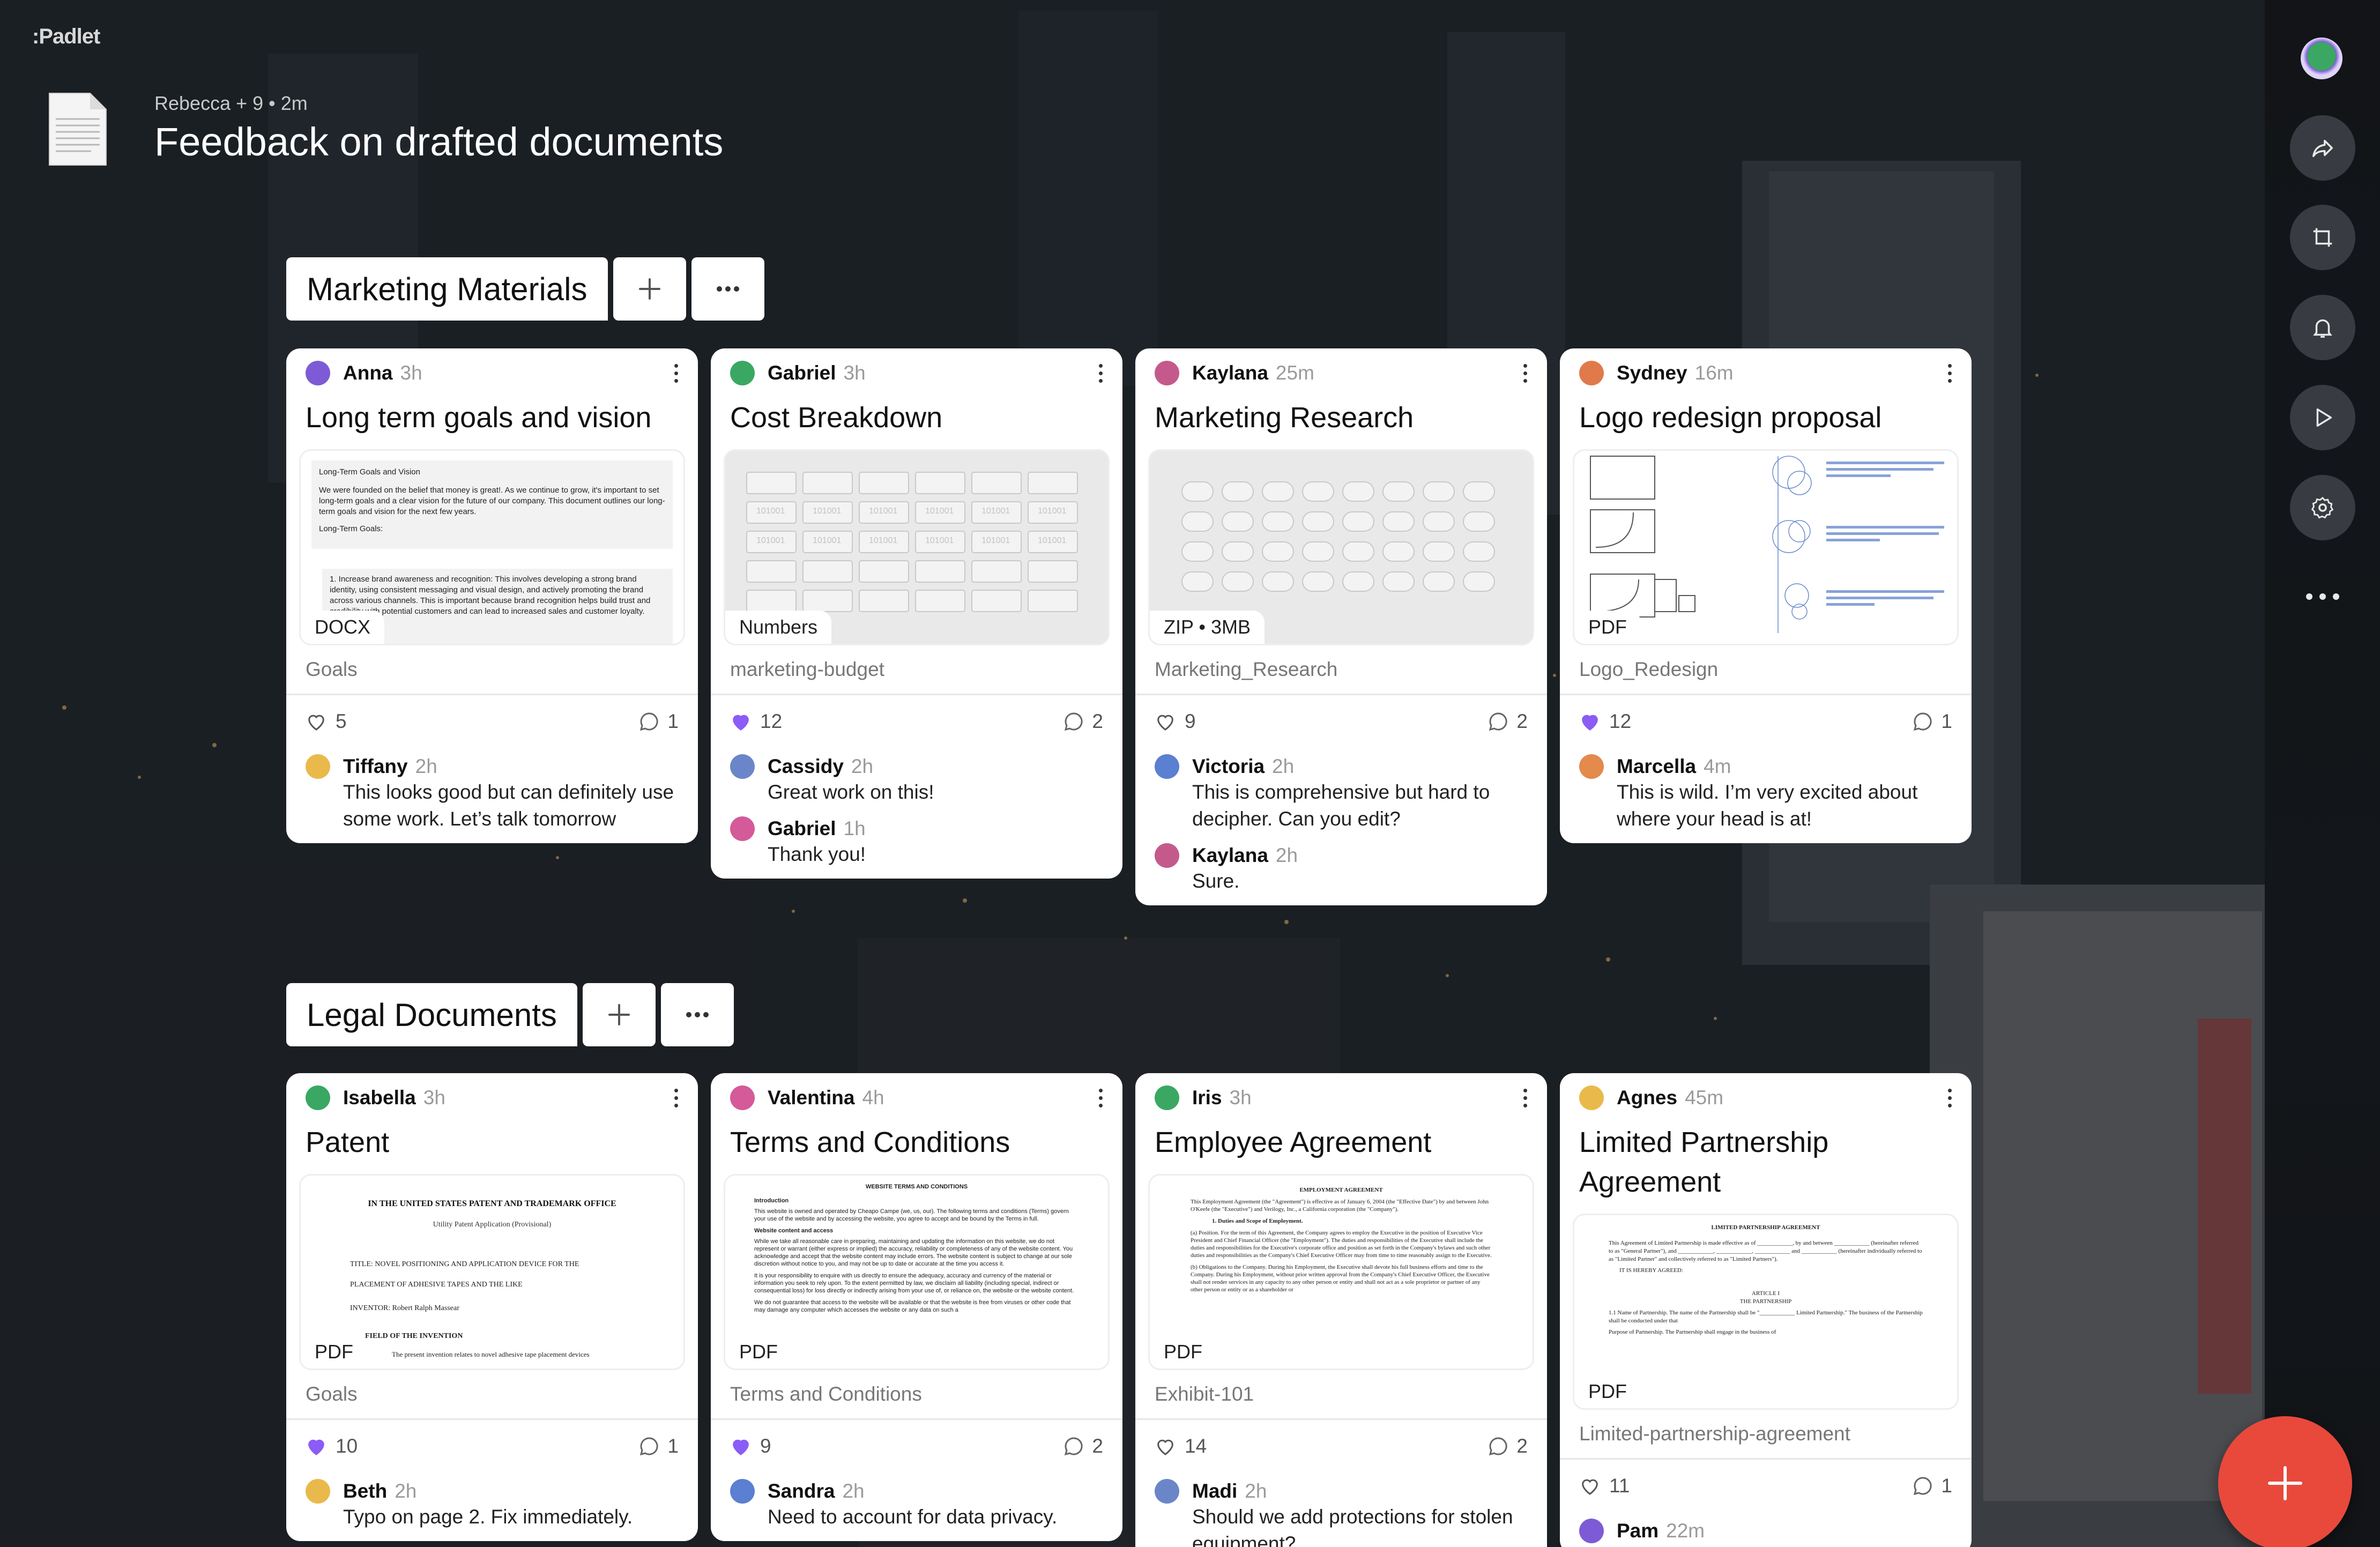  Describe the element at coordinates (1704, 1098) in the screenshot. I see `post-time: 45m` at that location.